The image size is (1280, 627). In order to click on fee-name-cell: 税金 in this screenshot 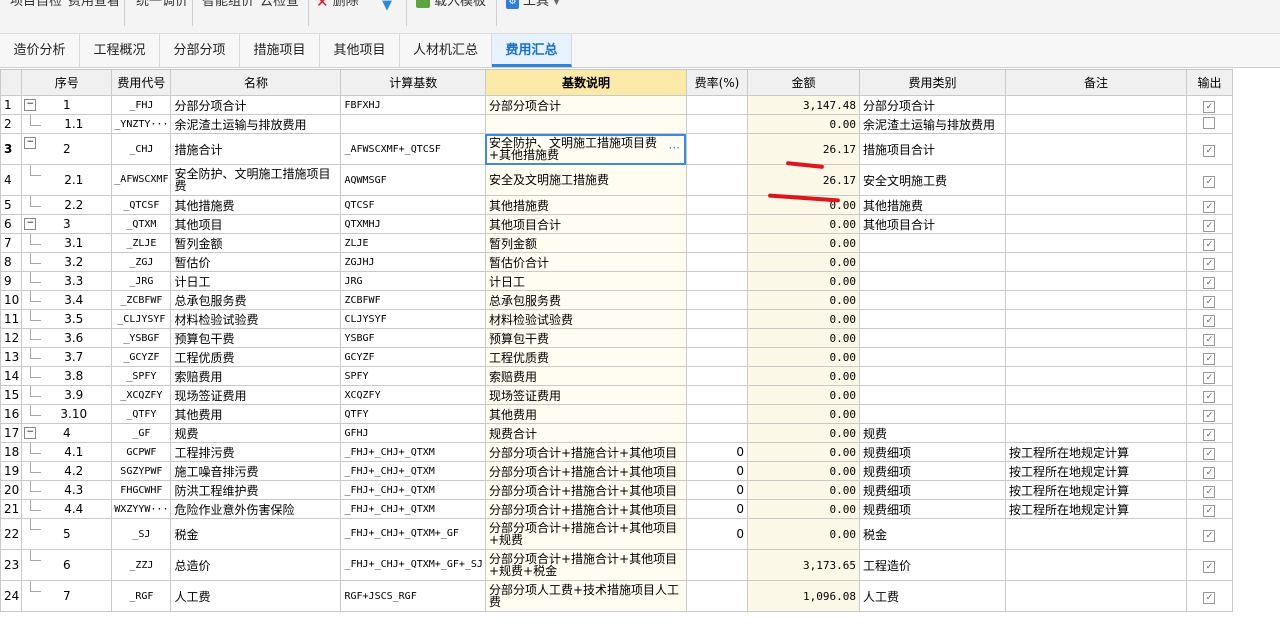, I will do `click(256, 534)`.